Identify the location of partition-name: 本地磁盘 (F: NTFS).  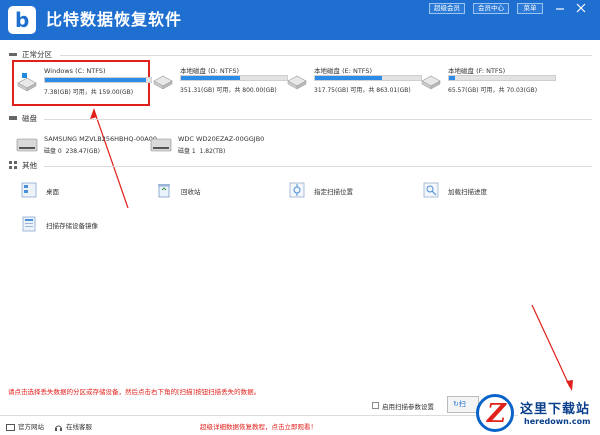
(477, 71).